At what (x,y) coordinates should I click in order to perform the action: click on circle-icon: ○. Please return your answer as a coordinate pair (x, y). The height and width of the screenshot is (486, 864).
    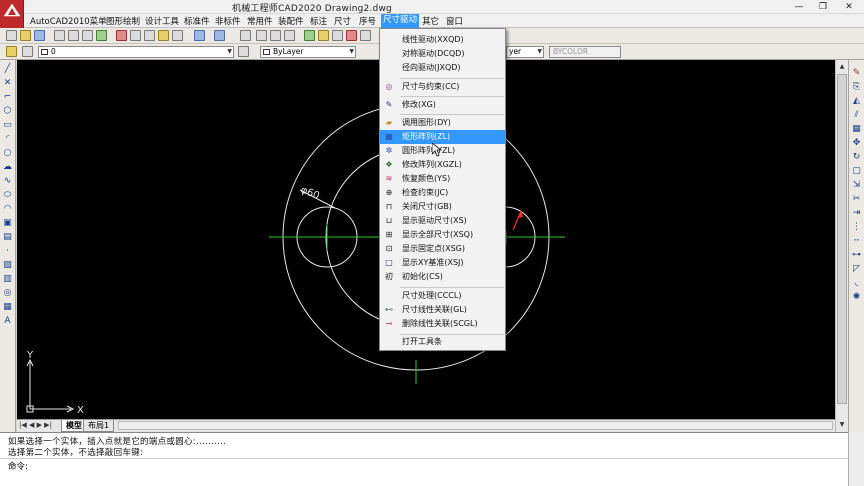
    Looking at the image, I should click on (7, 153).